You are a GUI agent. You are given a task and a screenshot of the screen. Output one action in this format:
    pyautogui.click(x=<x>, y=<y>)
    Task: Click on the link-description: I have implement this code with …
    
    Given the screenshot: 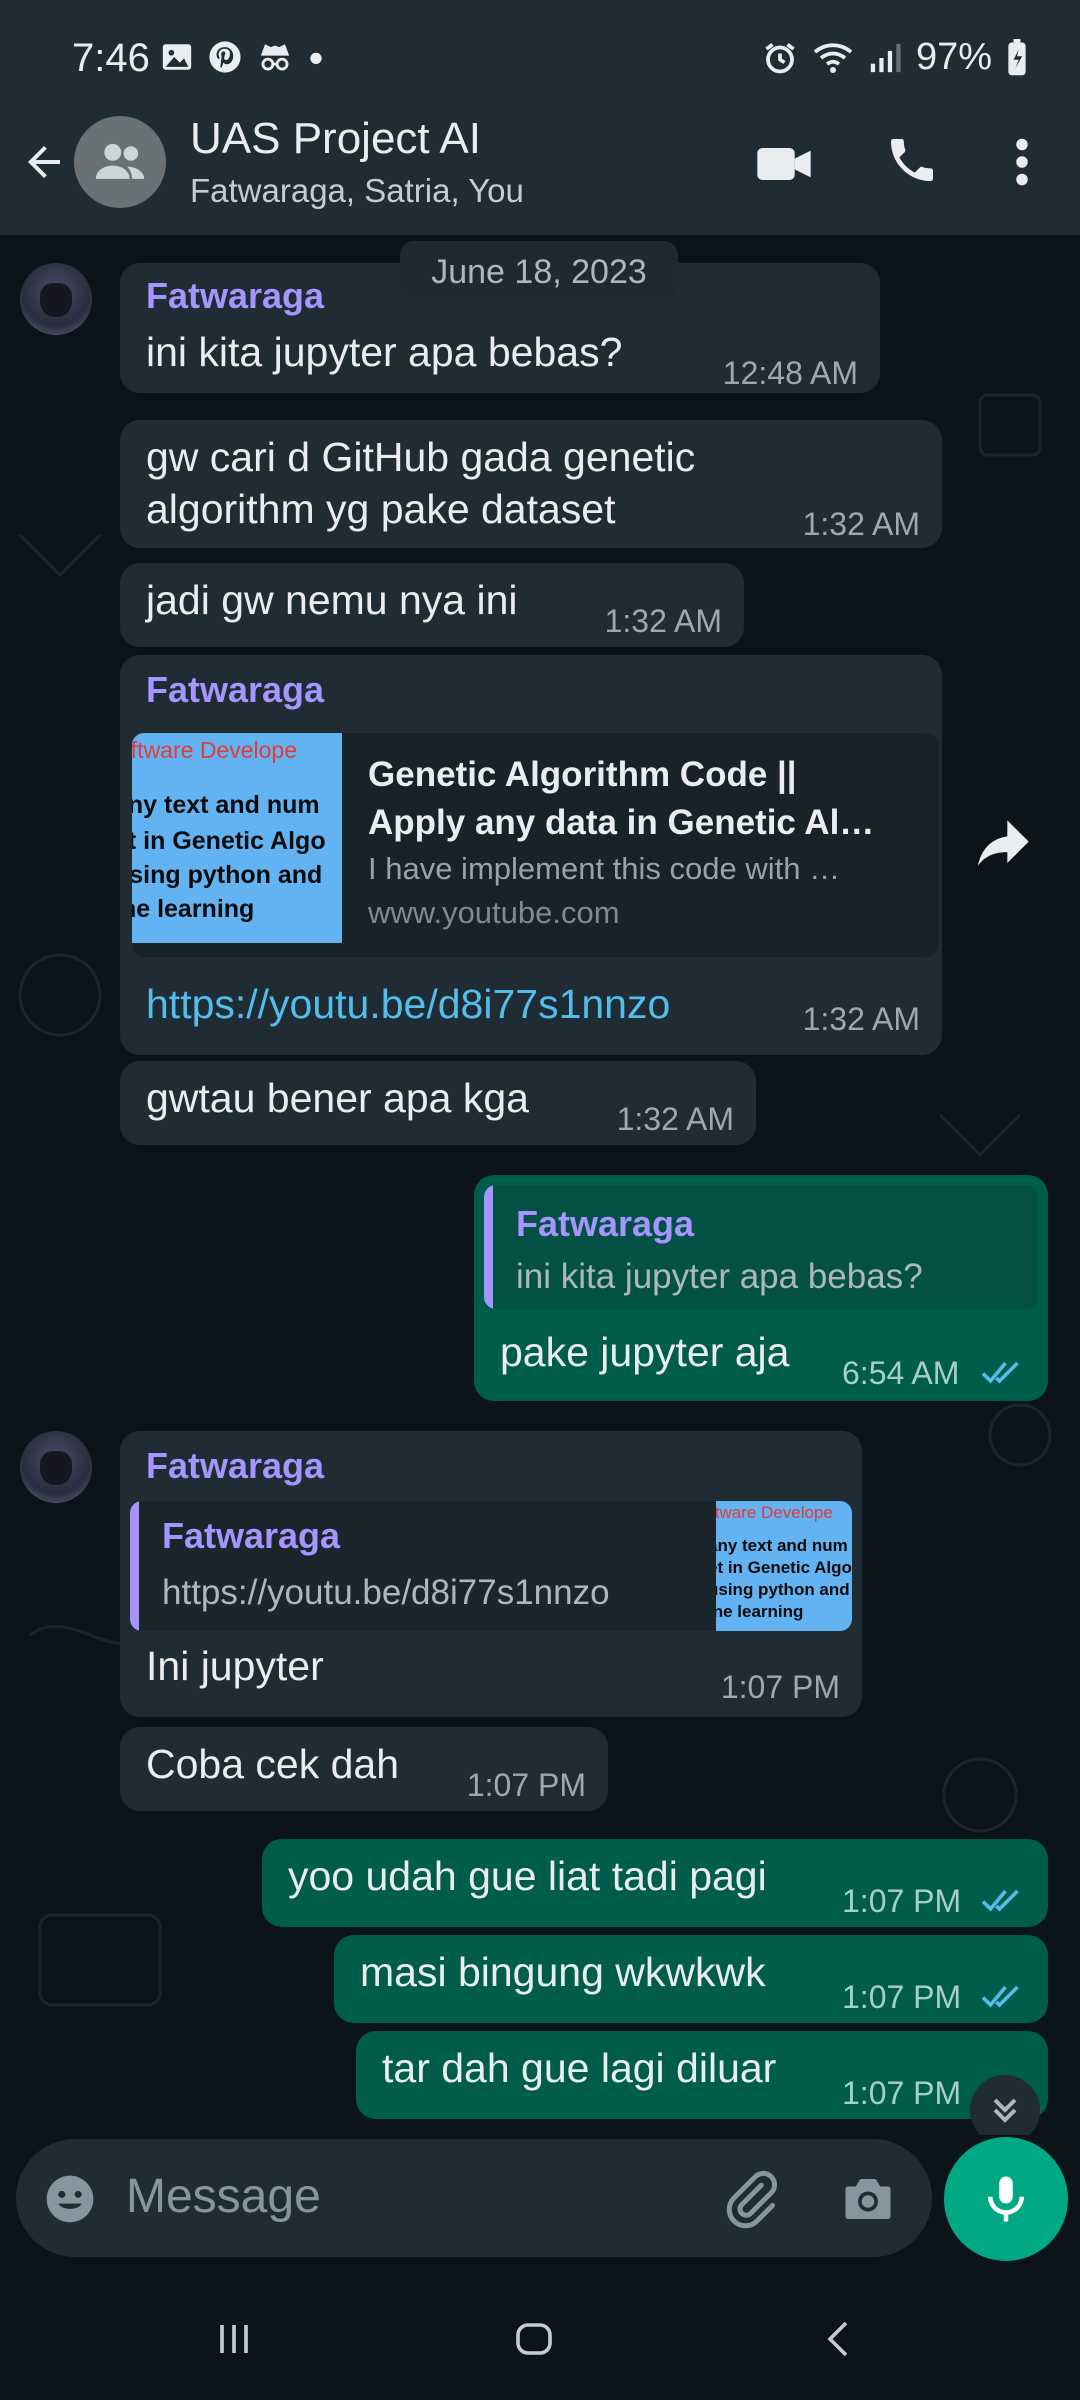 What is the action you would take?
    pyautogui.click(x=604, y=868)
    